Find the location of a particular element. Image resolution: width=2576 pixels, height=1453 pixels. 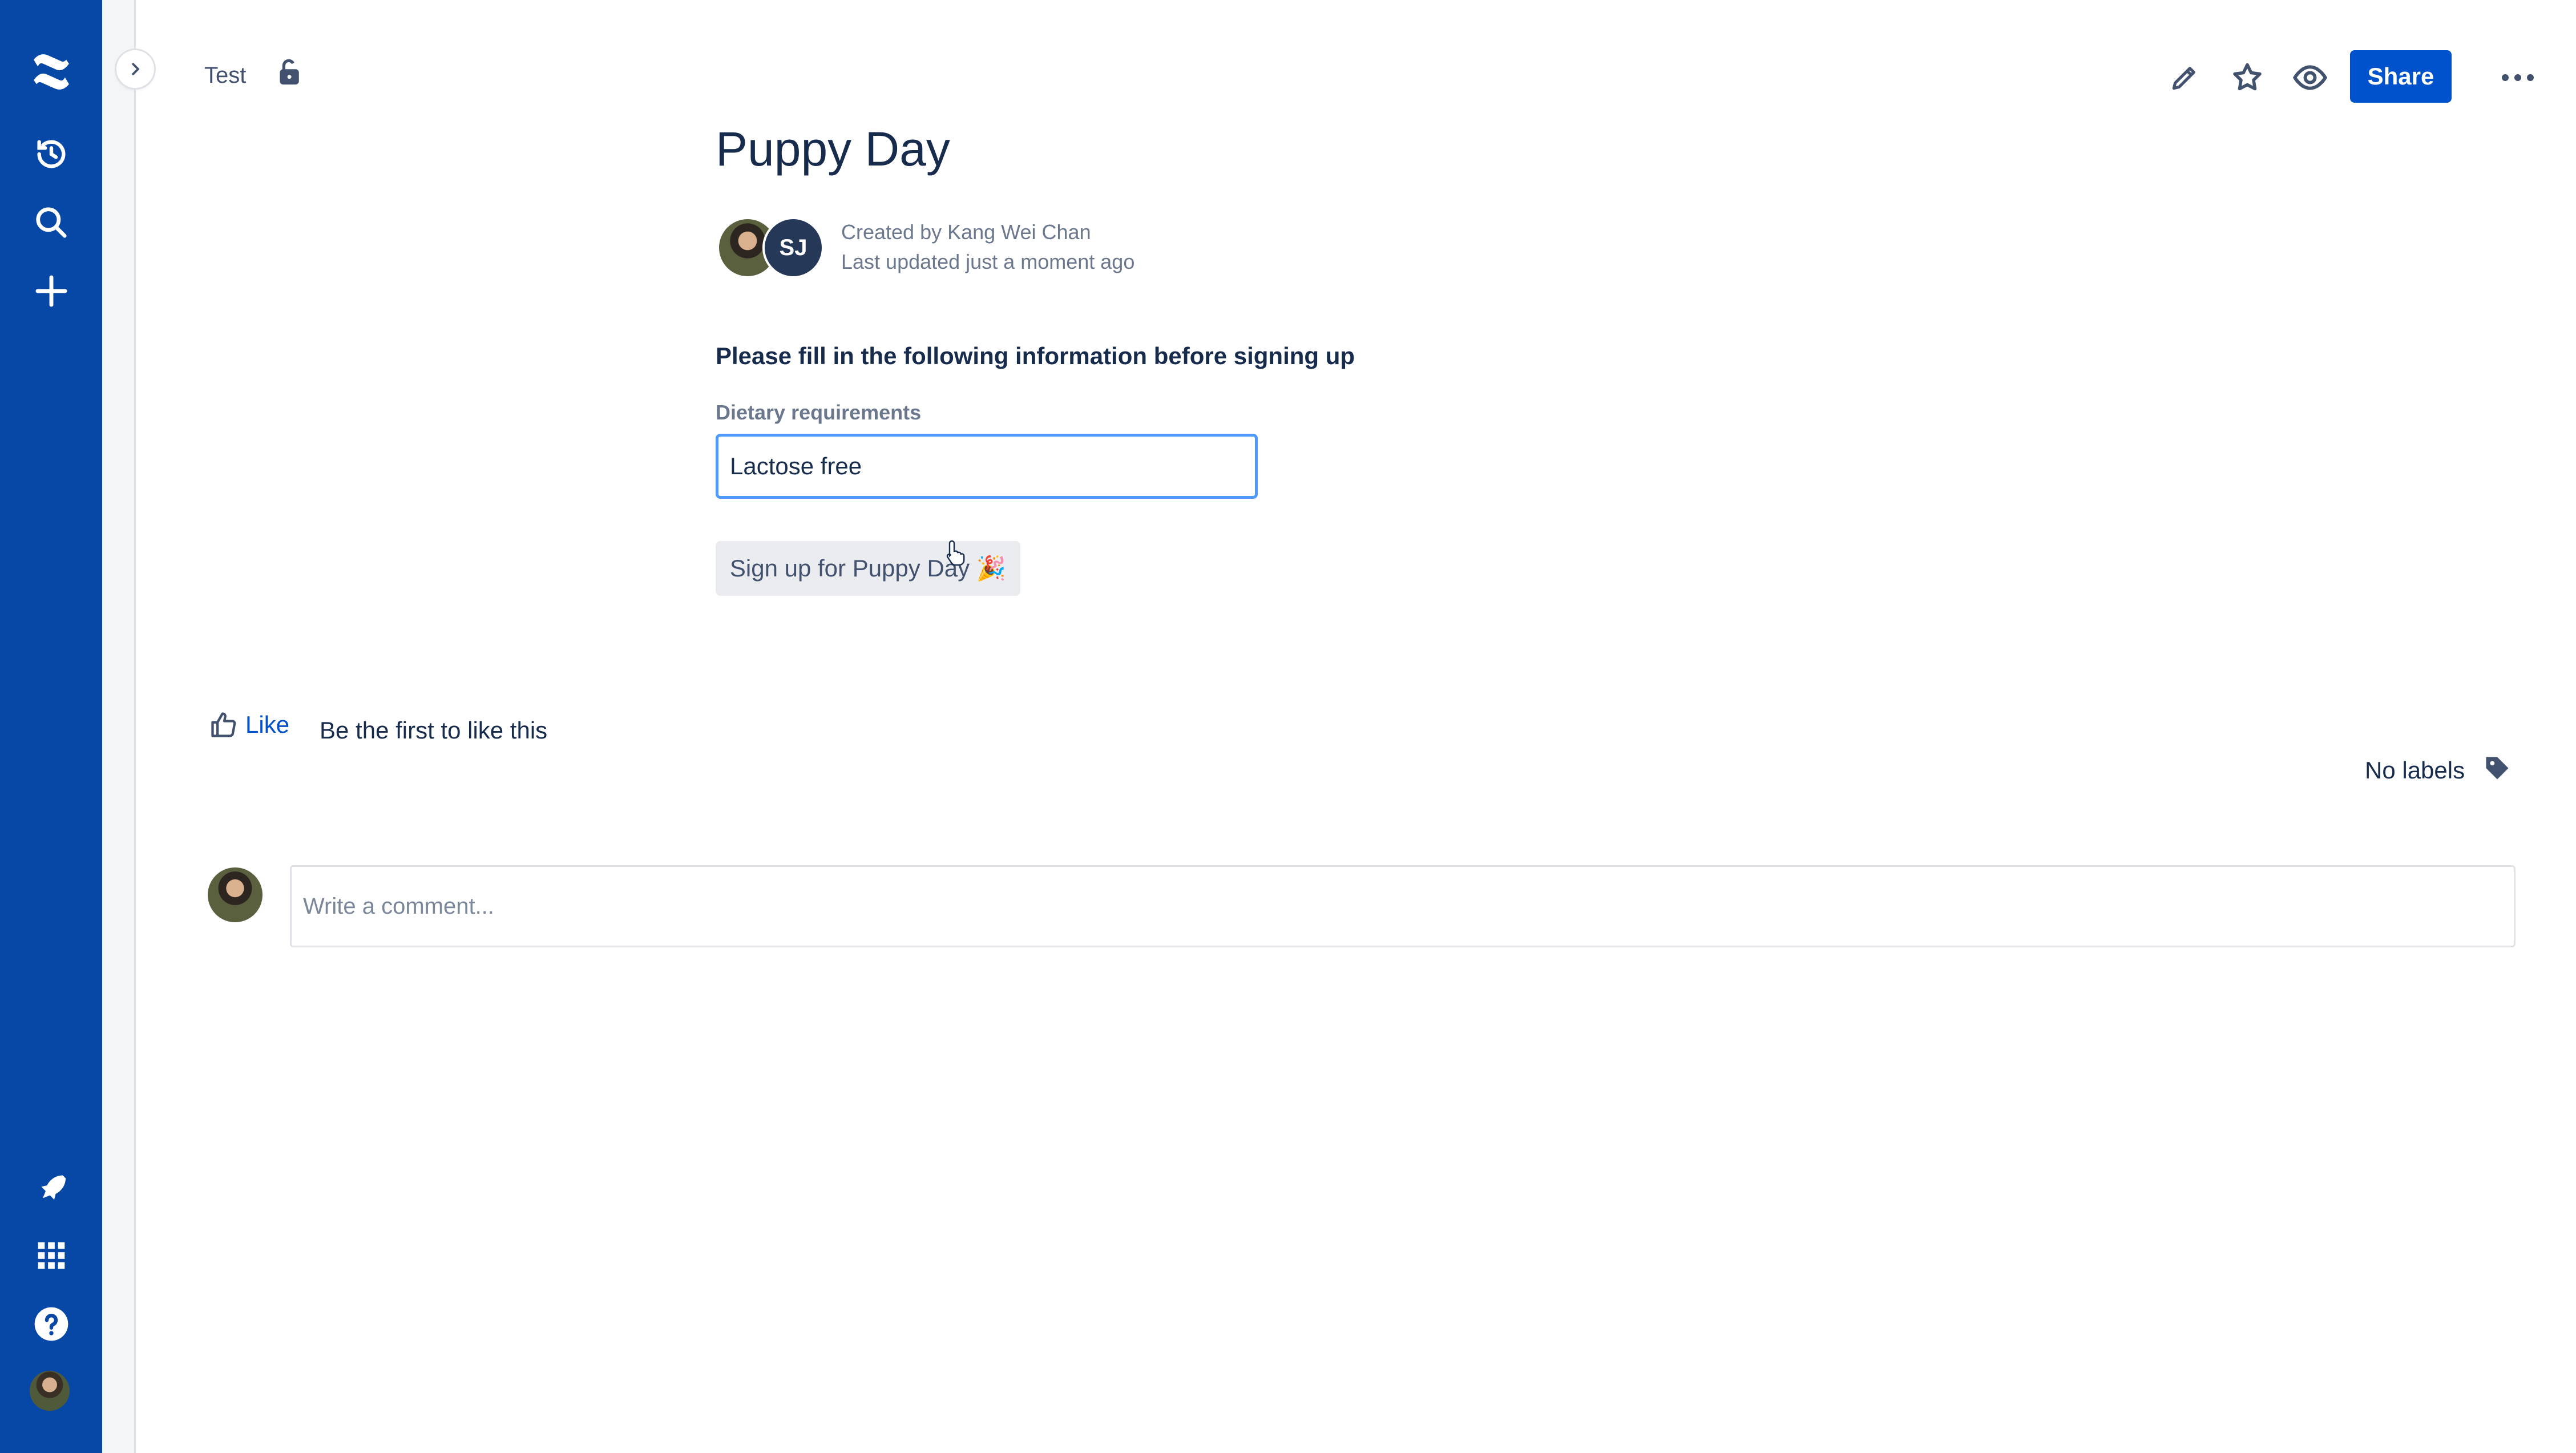

chevron-right-icon is located at coordinates (136, 69).